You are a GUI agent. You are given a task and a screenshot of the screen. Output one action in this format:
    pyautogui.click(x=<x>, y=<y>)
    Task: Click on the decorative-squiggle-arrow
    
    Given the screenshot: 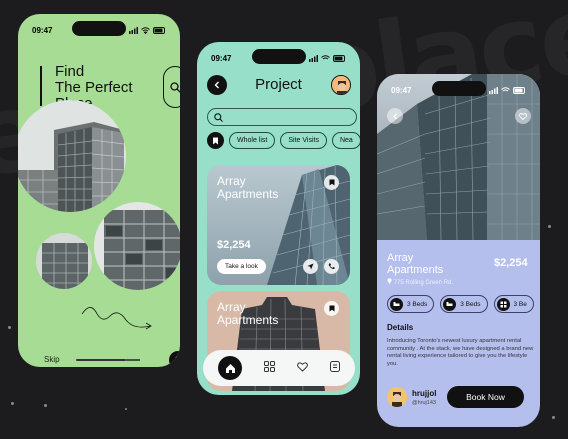 What is the action you would take?
    pyautogui.click(x=116, y=318)
    